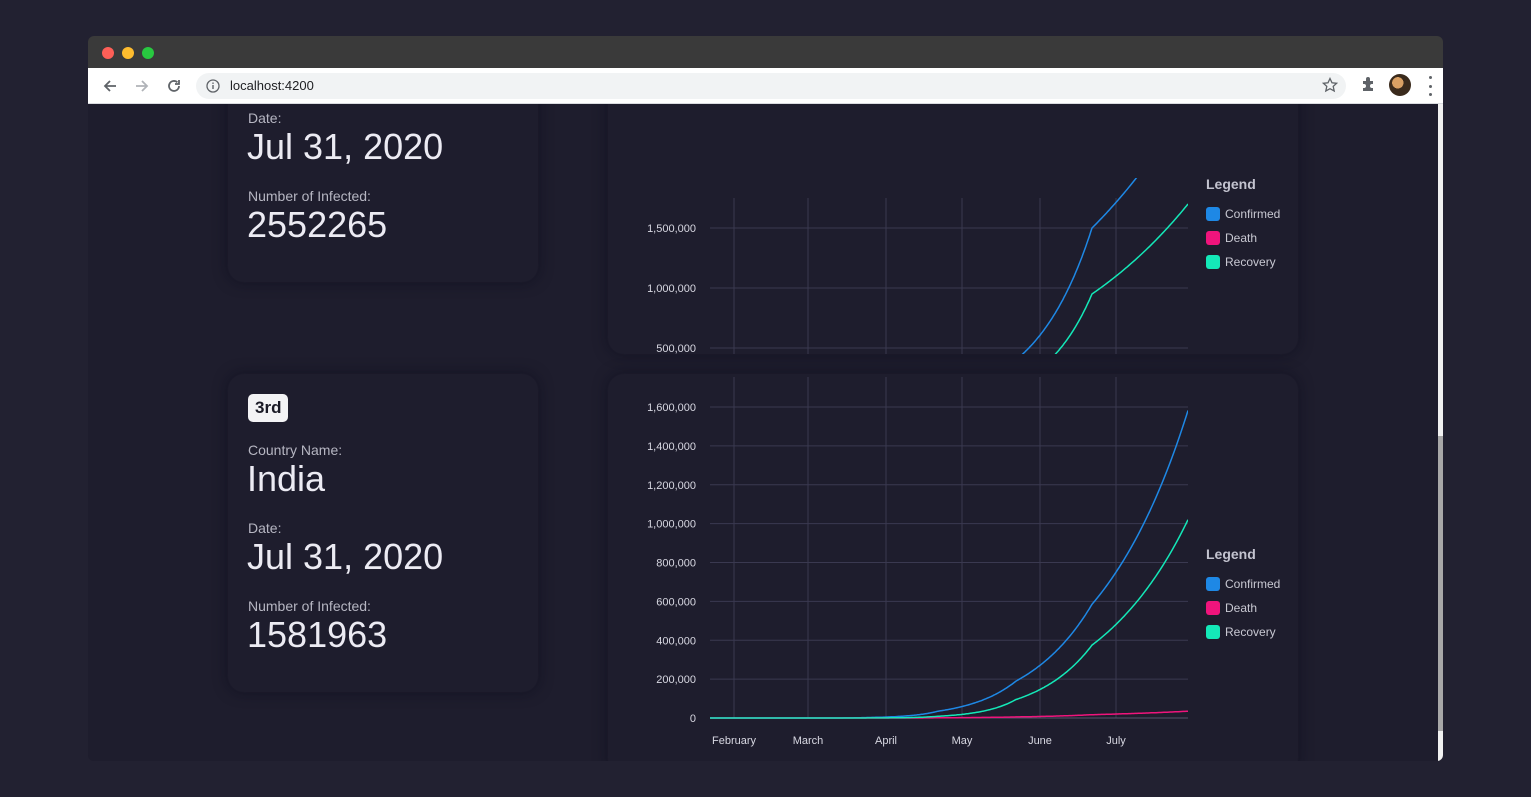 The image size is (1531, 797). What do you see at coordinates (808, 741) in the screenshot?
I see `x-tick-label: March` at bounding box center [808, 741].